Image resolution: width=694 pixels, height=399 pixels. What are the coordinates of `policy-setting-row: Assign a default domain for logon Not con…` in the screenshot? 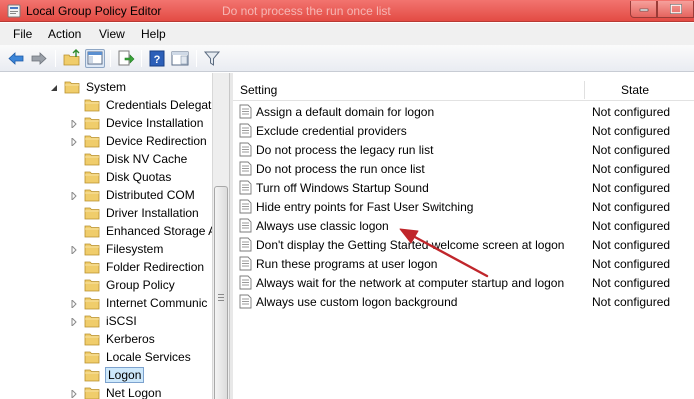 It's located at (463, 111).